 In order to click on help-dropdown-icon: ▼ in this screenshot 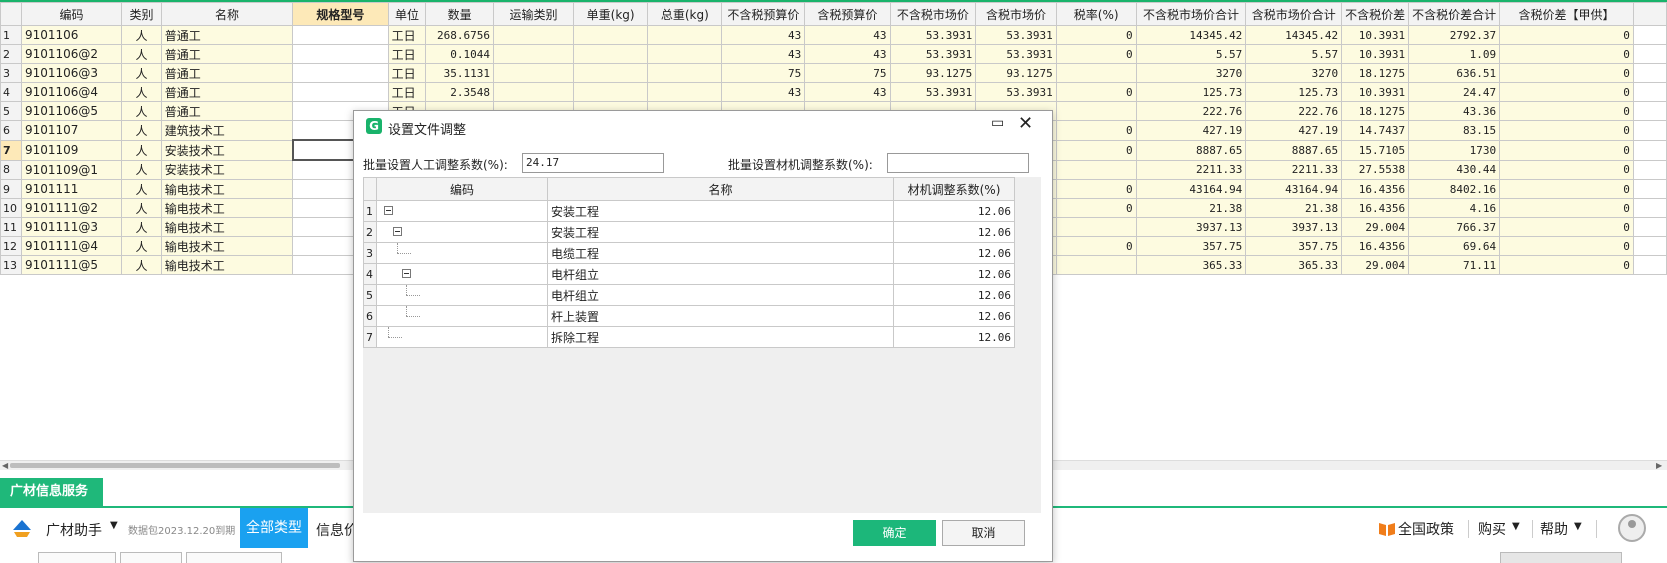, I will do `click(1578, 526)`.